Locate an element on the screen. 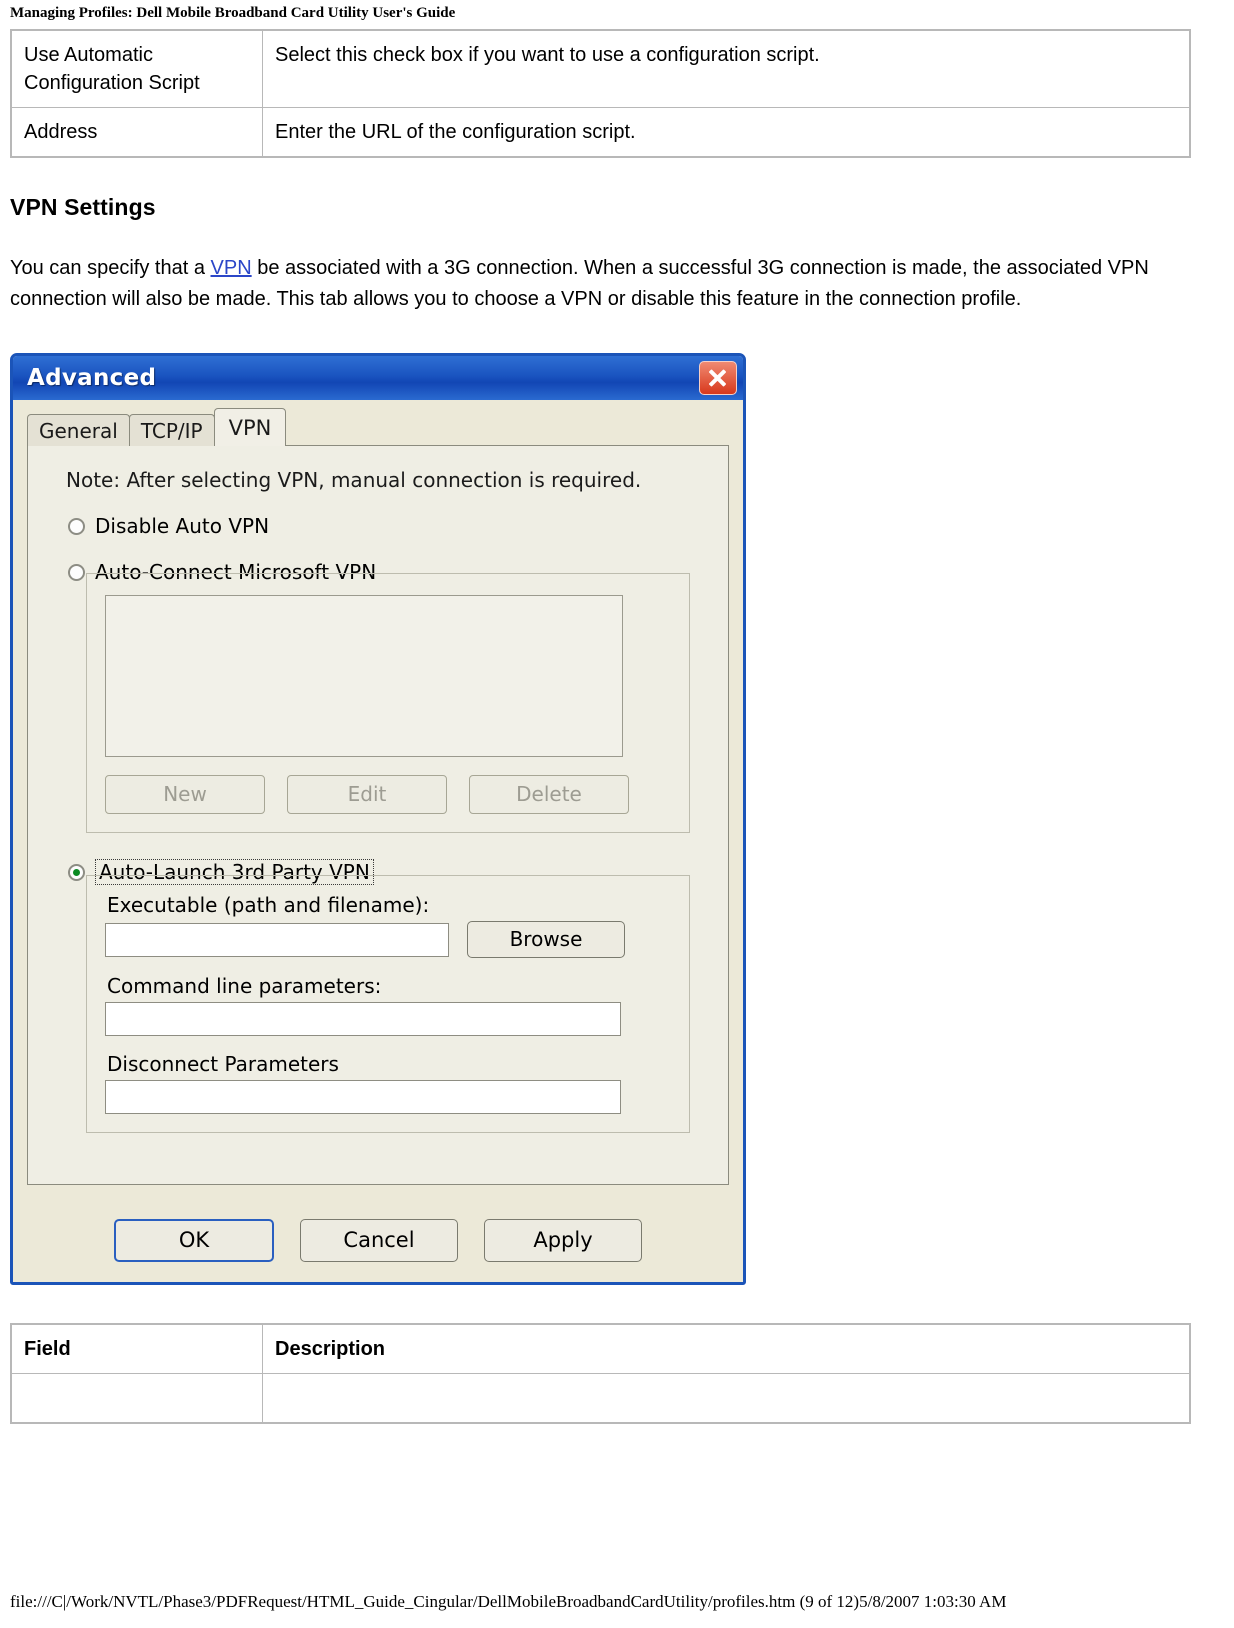 The image size is (1234, 1628). radio-disable-auto-vpn-label: Disable Auto VPN is located at coordinates (182, 526).